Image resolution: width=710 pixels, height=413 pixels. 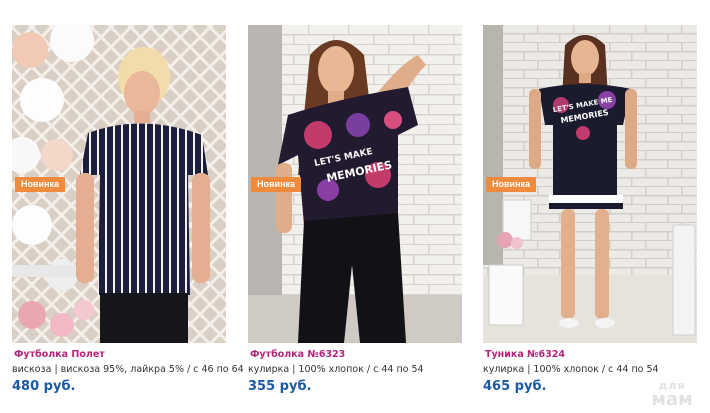 I want to click on product-name-link: Футболка Полет, so click(x=59, y=354).